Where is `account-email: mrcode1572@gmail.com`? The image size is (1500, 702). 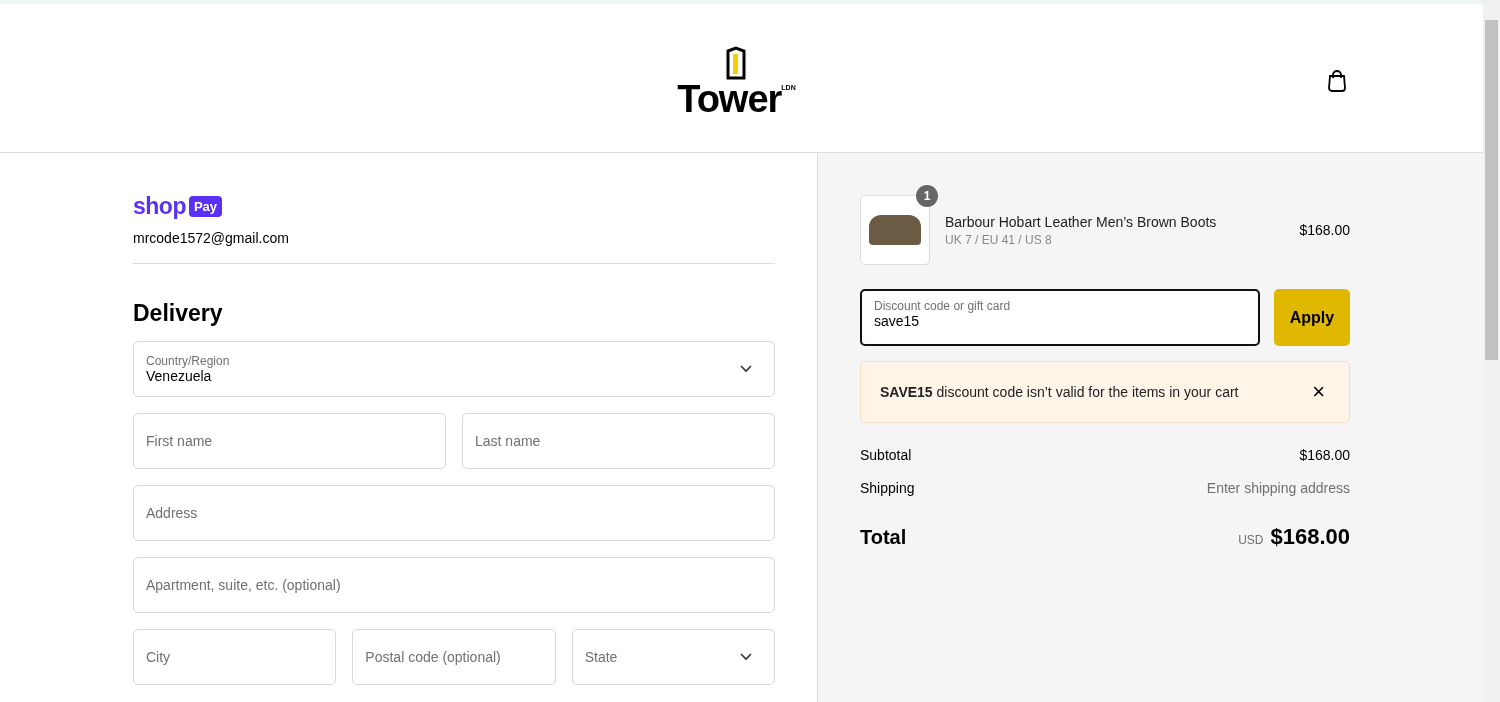
account-email: mrcode1572@gmail.com is located at coordinates (454, 247).